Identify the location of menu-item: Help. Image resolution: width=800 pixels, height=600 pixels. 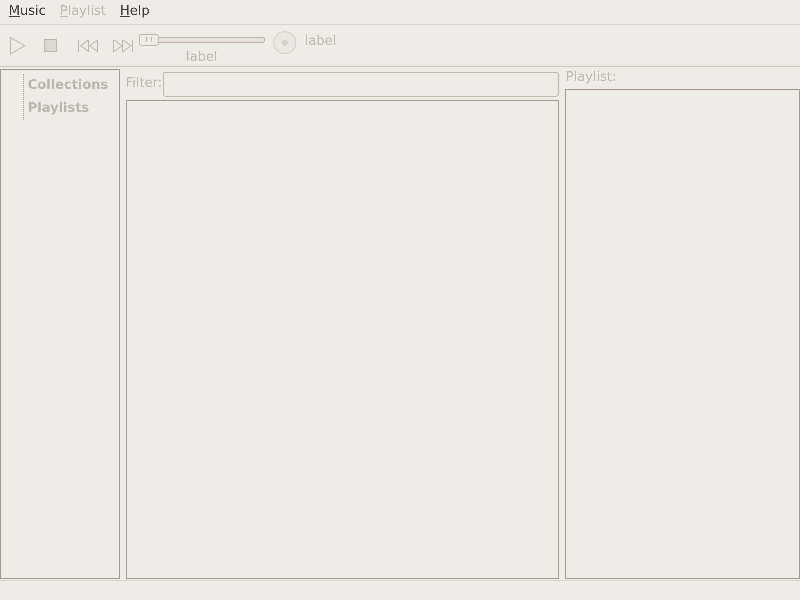
(135, 12).